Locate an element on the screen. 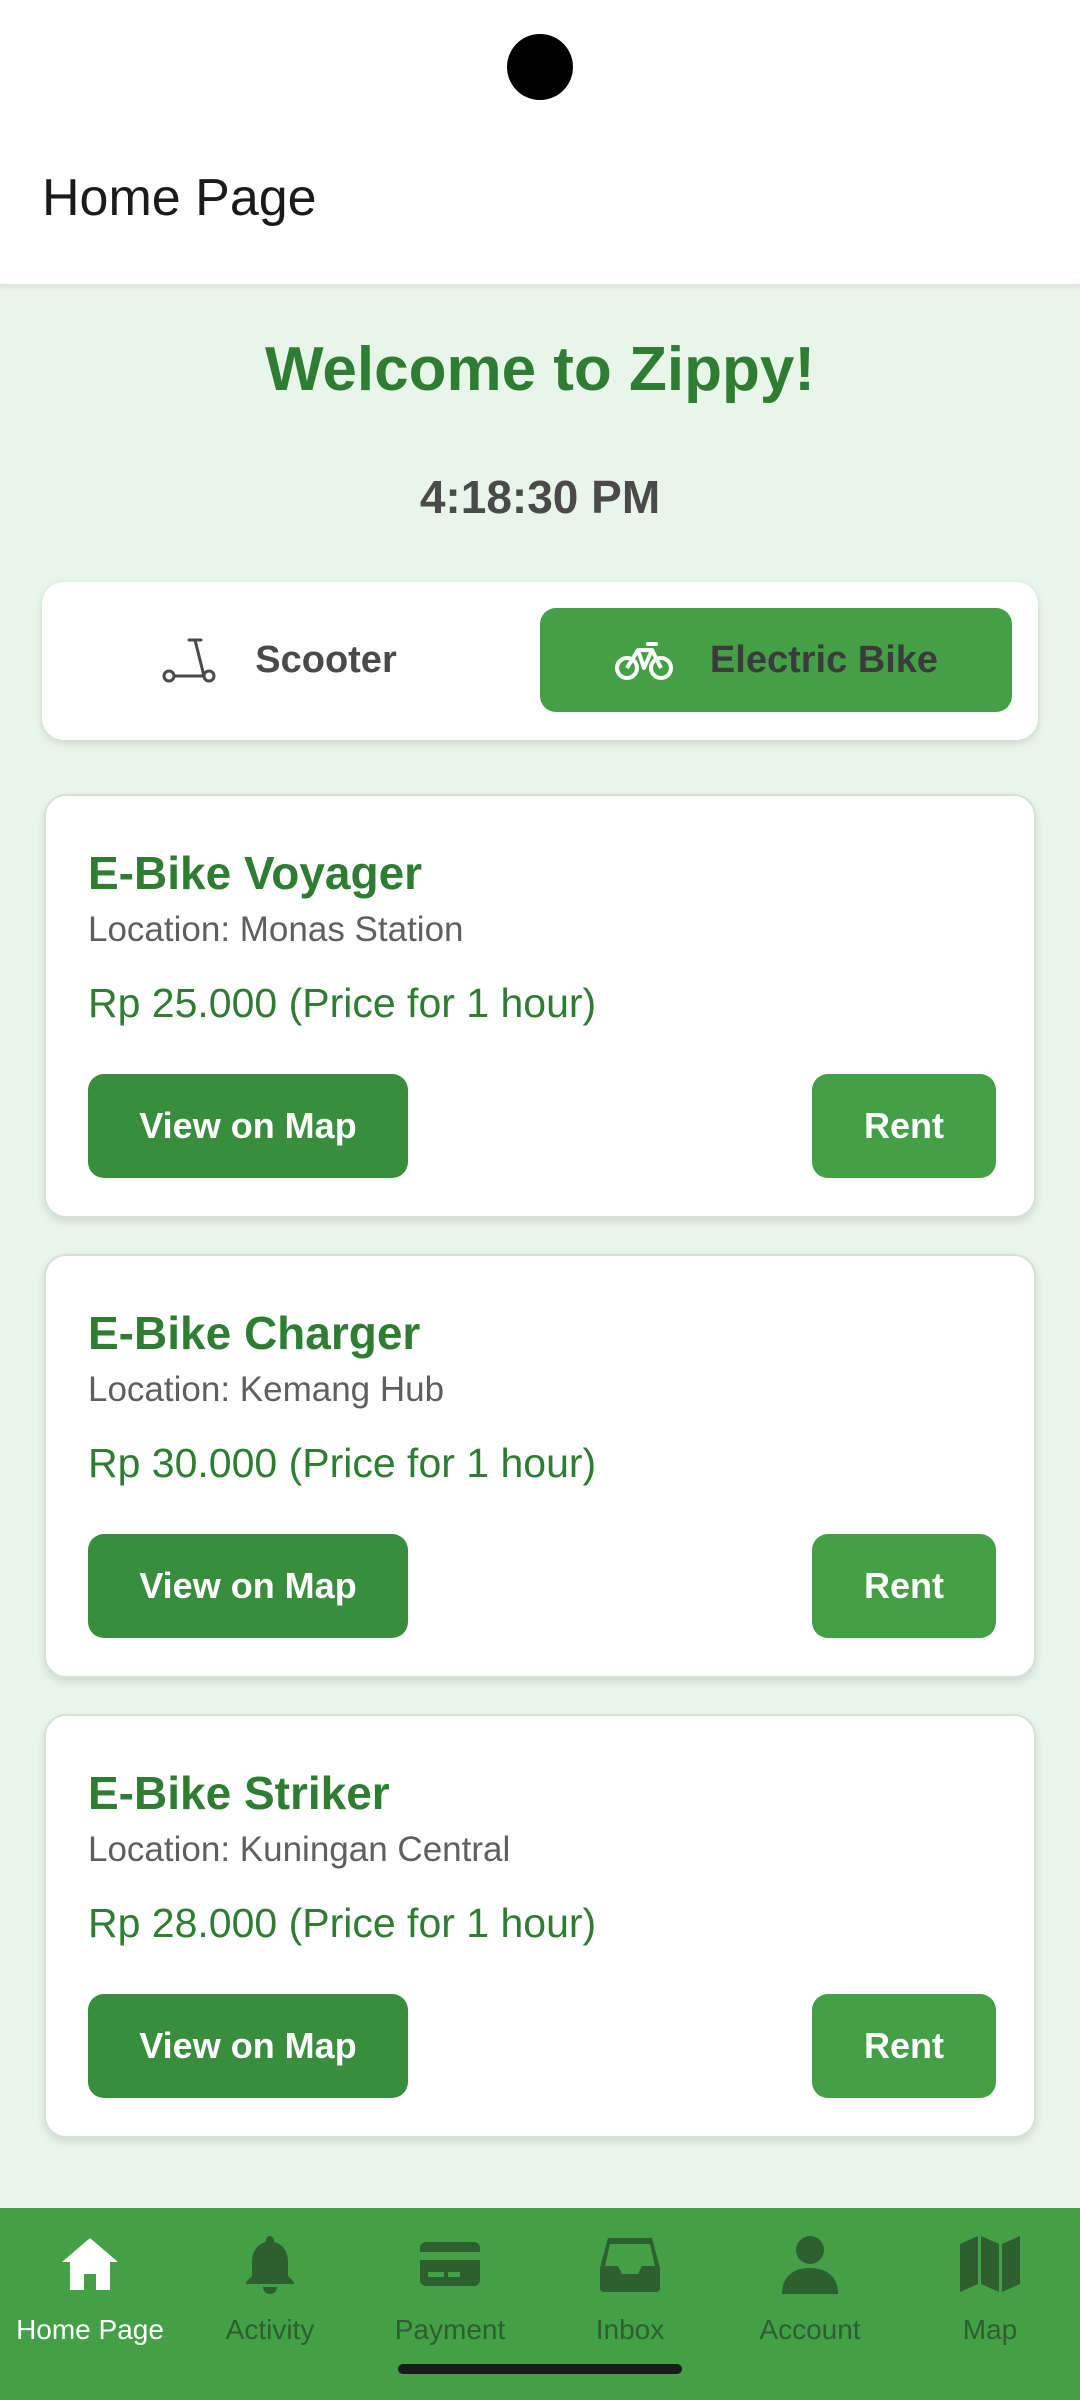 The width and height of the screenshot is (1080, 2400). nav-home-page: Home Page is located at coordinates (90, 2298).